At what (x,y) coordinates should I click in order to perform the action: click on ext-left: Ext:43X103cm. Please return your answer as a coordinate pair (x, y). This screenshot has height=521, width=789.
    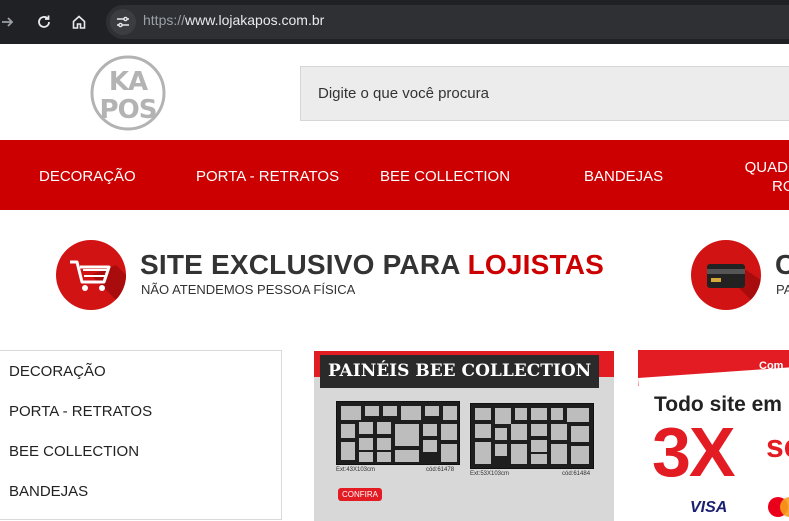
    Looking at the image, I should click on (356, 470).